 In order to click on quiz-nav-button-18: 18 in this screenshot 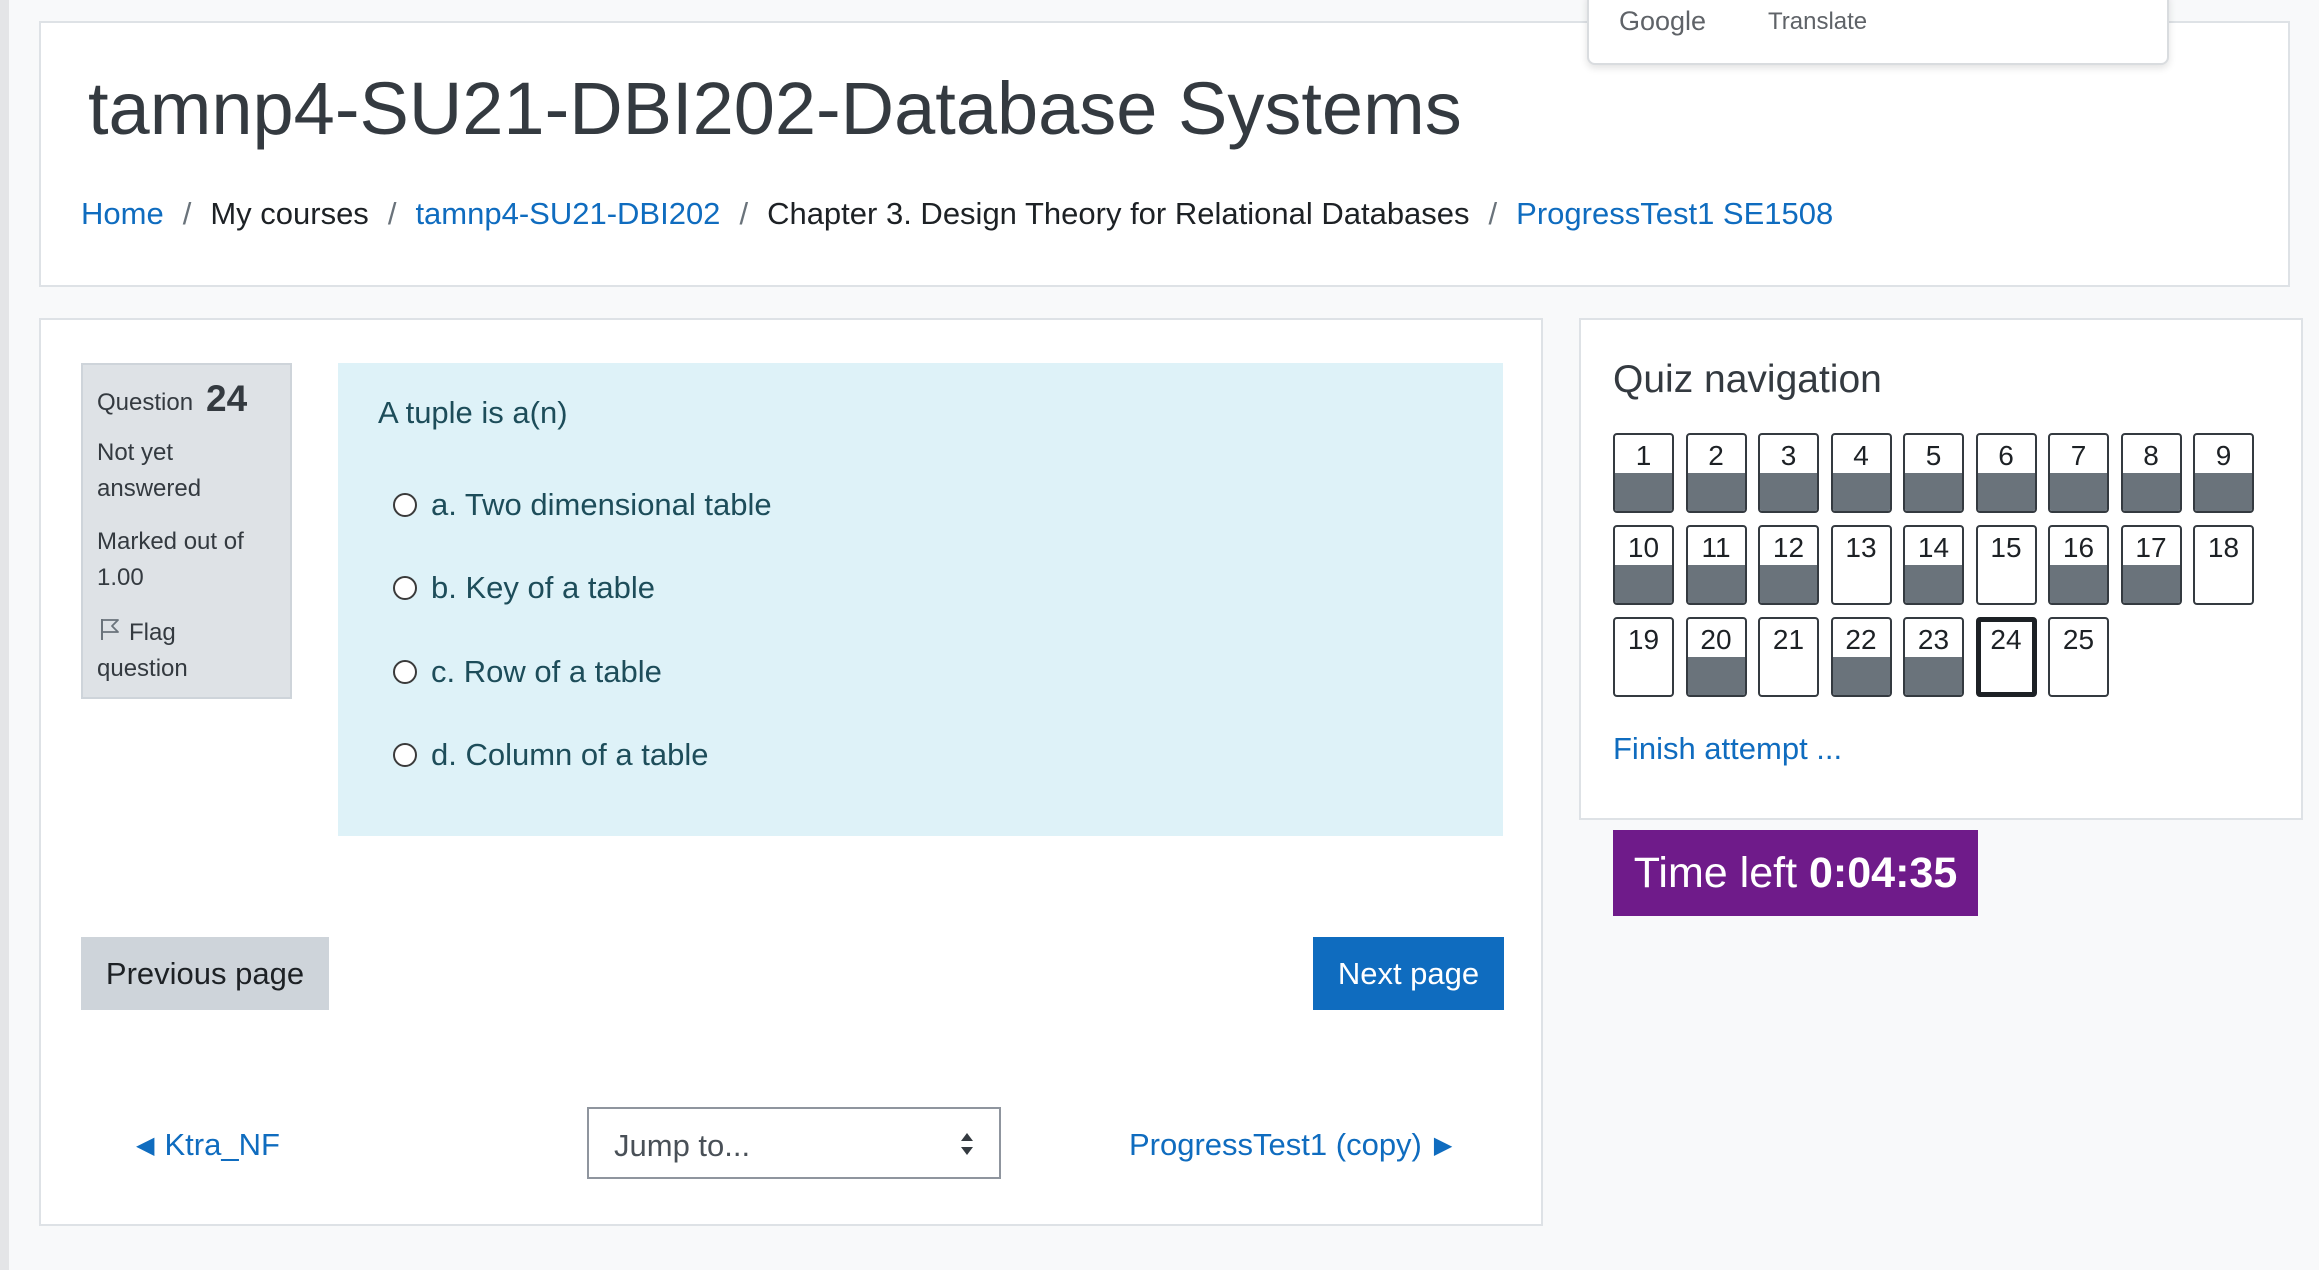, I will do `click(2223, 565)`.